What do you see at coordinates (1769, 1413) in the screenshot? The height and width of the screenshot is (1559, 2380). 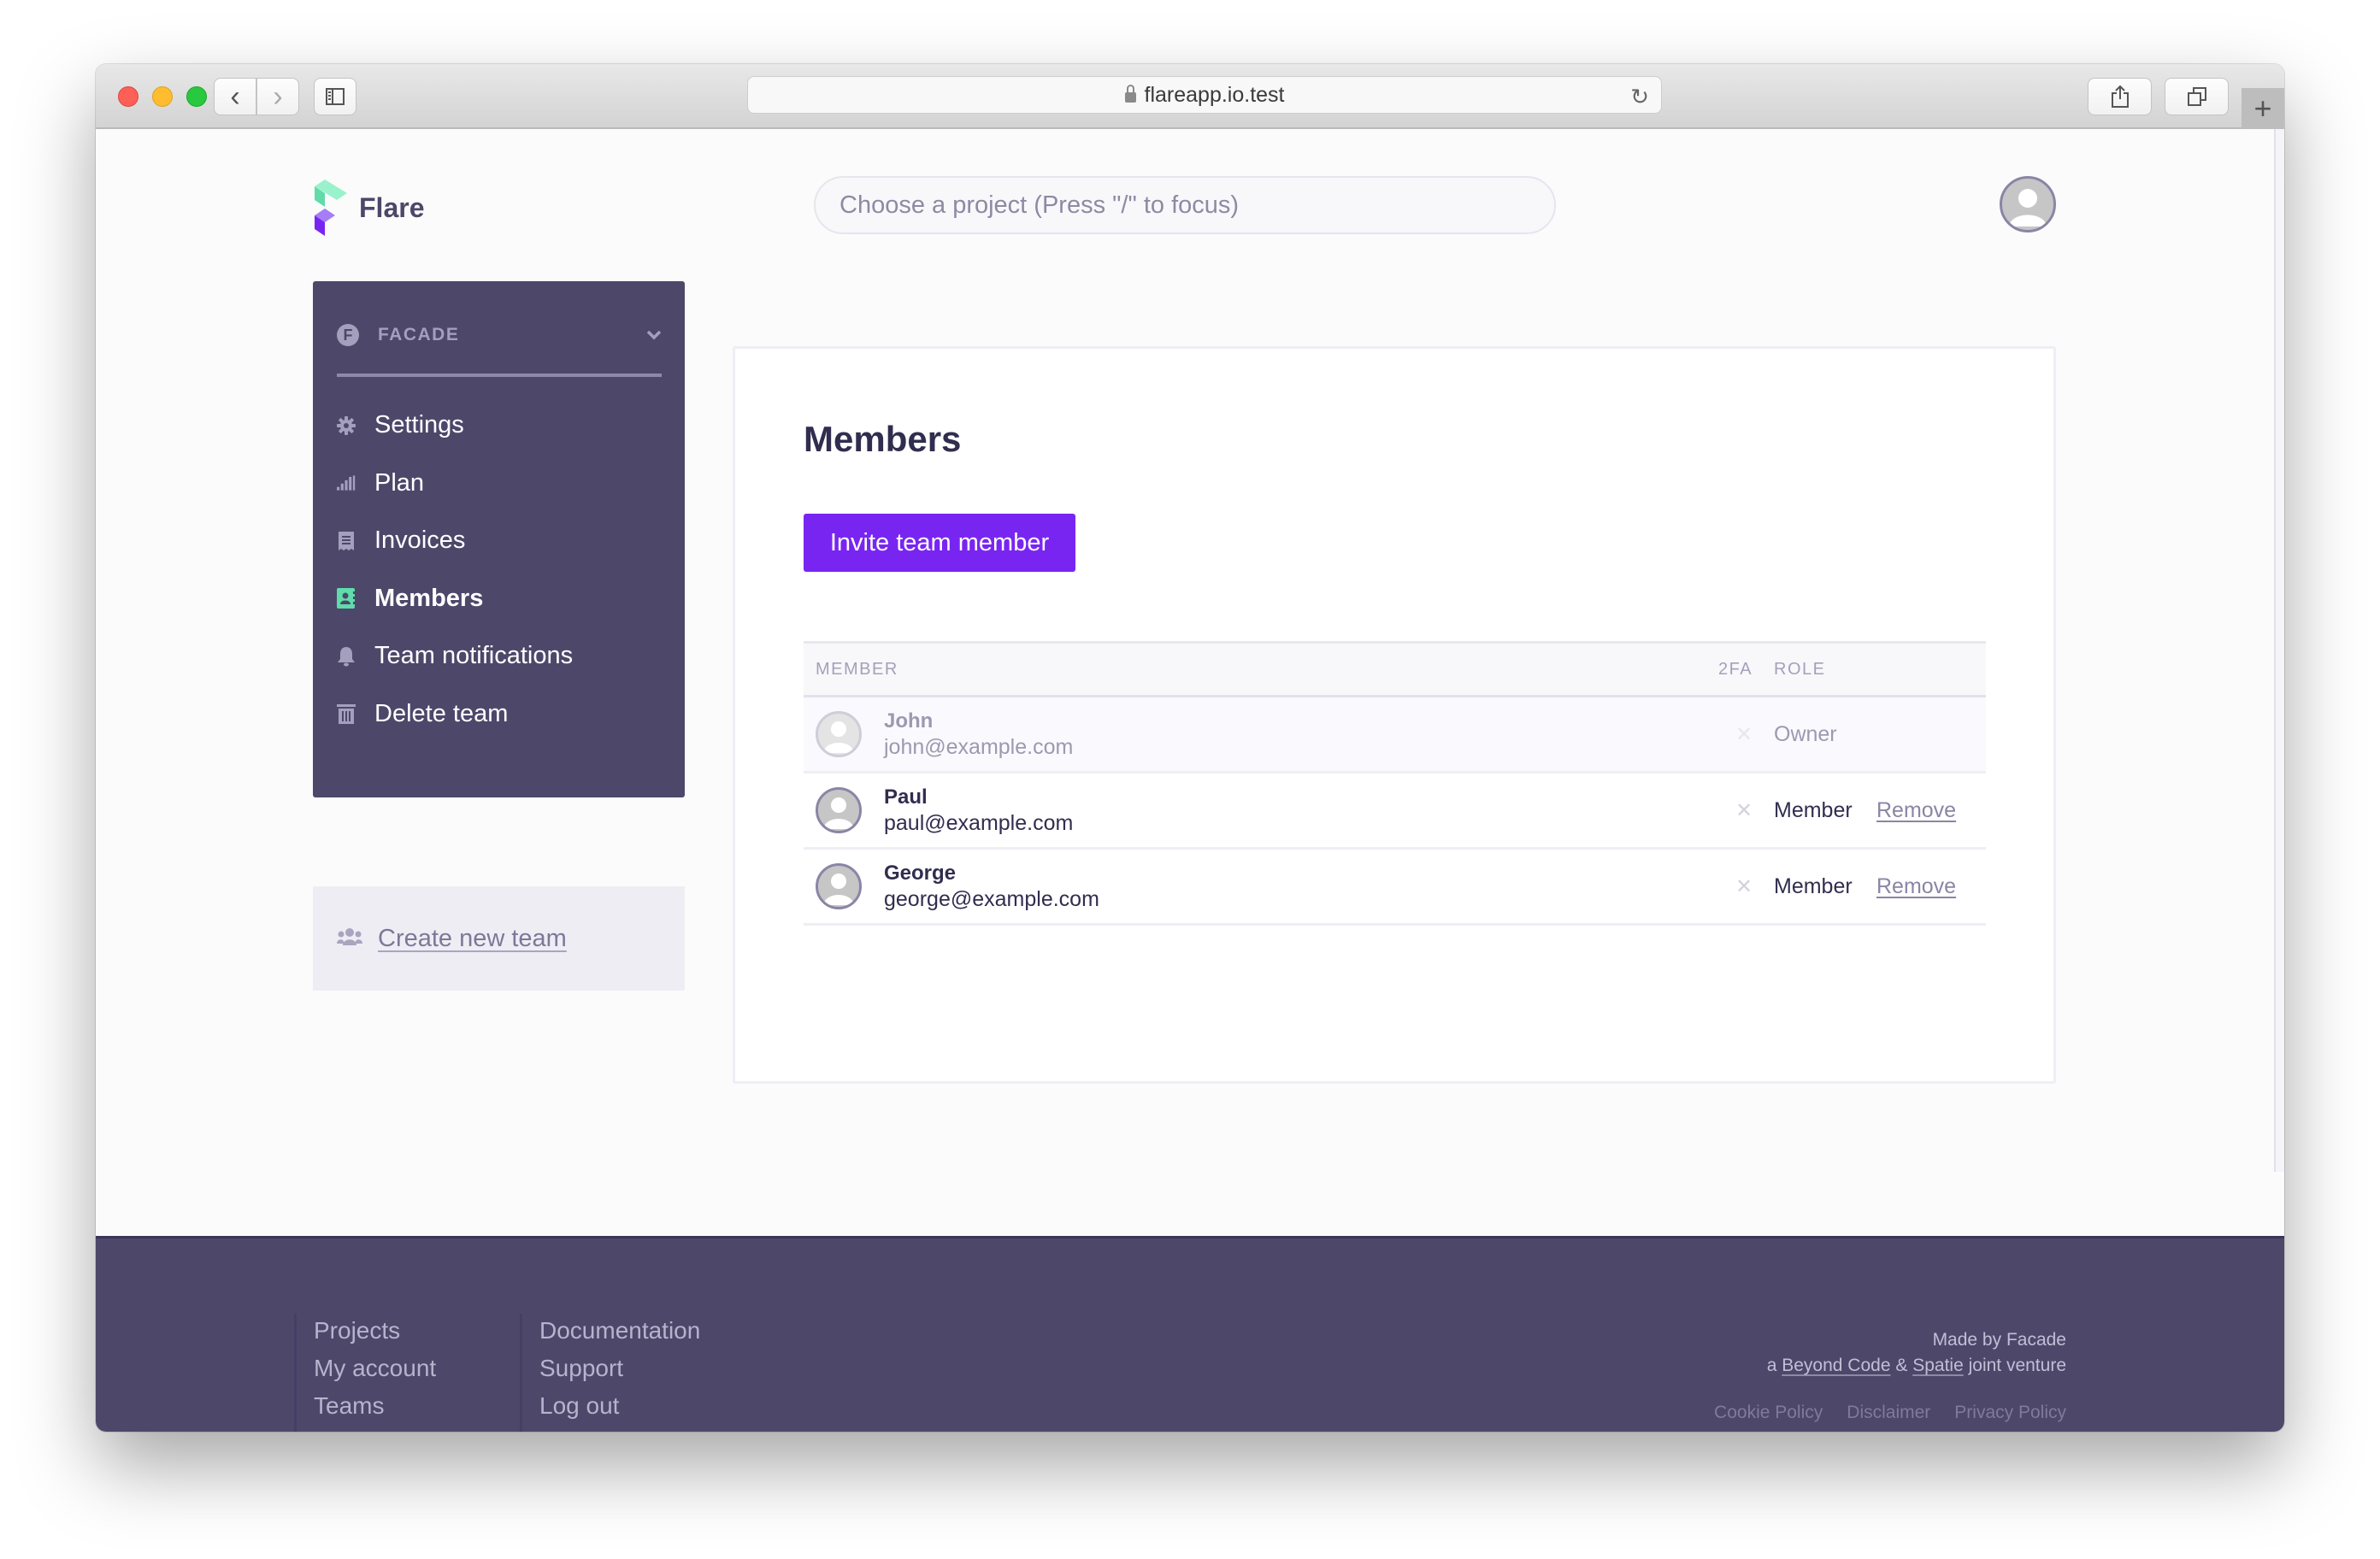 I see `cookie-policy-link: Cookie Policy` at bounding box center [1769, 1413].